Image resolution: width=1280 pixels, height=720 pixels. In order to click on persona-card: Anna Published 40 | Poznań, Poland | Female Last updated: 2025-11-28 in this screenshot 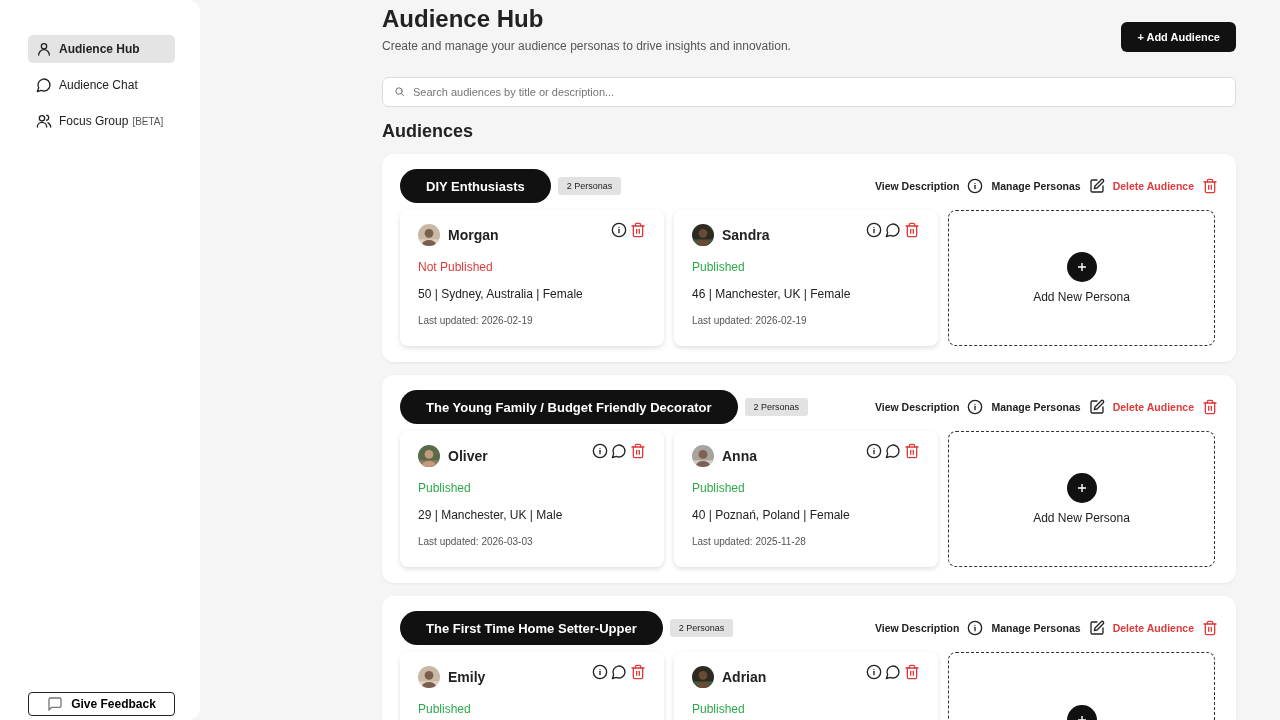, I will do `click(806, 499)`.